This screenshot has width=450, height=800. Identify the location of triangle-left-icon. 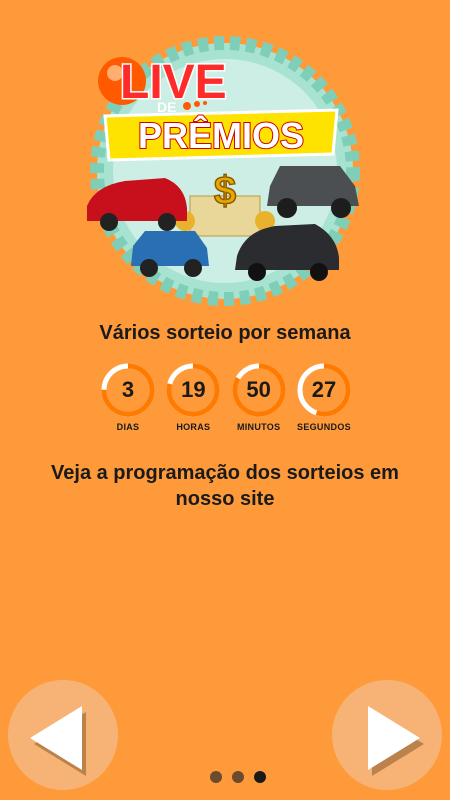
(58, 741).